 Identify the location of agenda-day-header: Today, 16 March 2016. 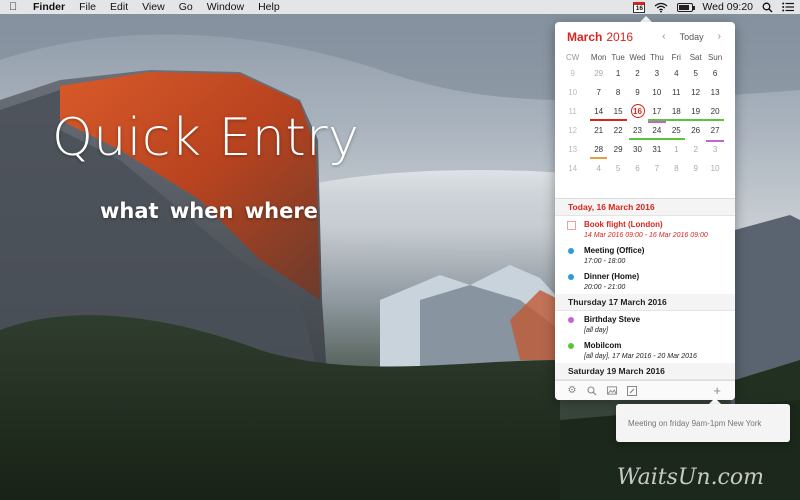
(645, 207).